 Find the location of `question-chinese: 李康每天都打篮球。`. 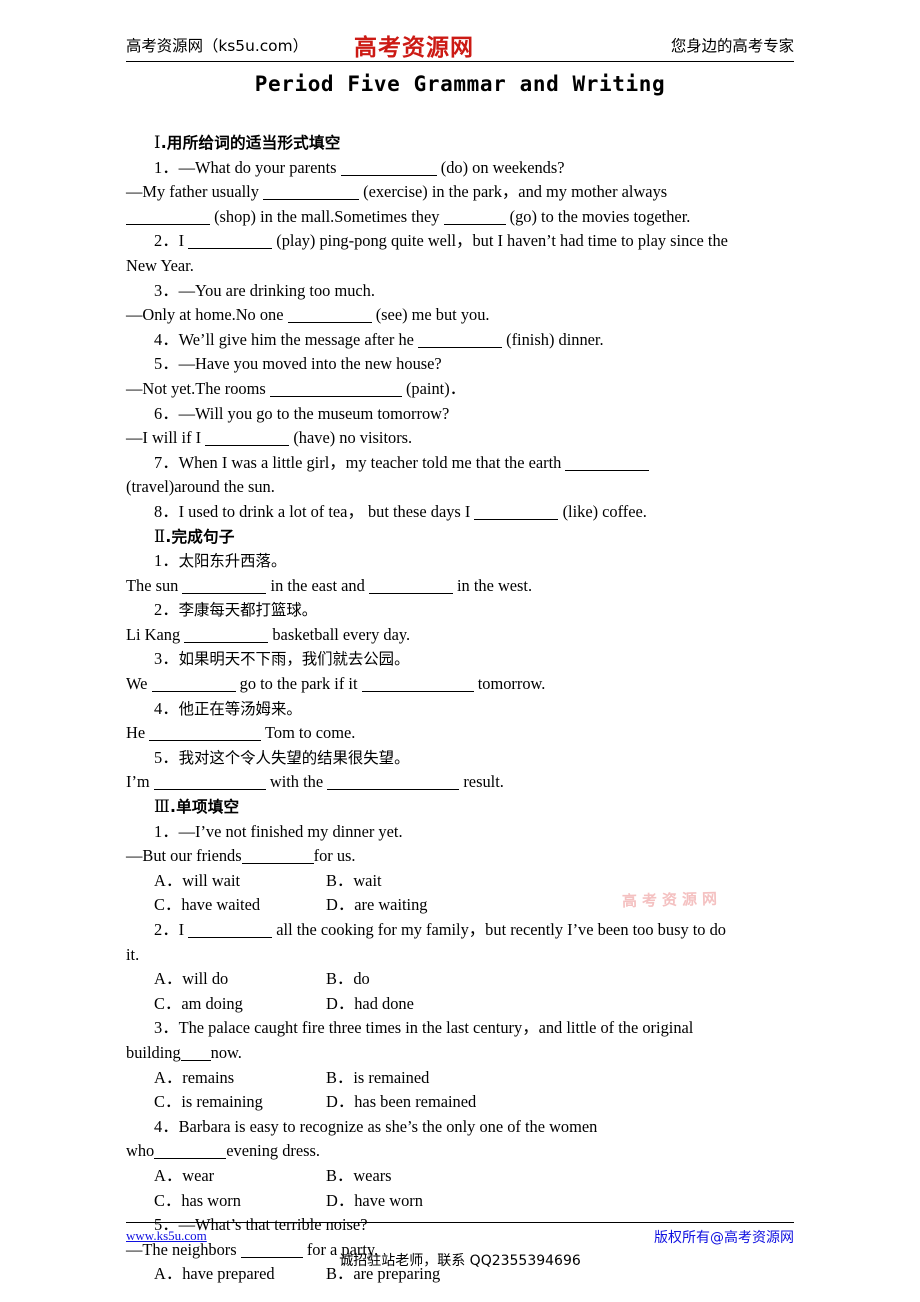

question-chinese: 李康每天都打篮球。 is located at coordinates (248, 610).